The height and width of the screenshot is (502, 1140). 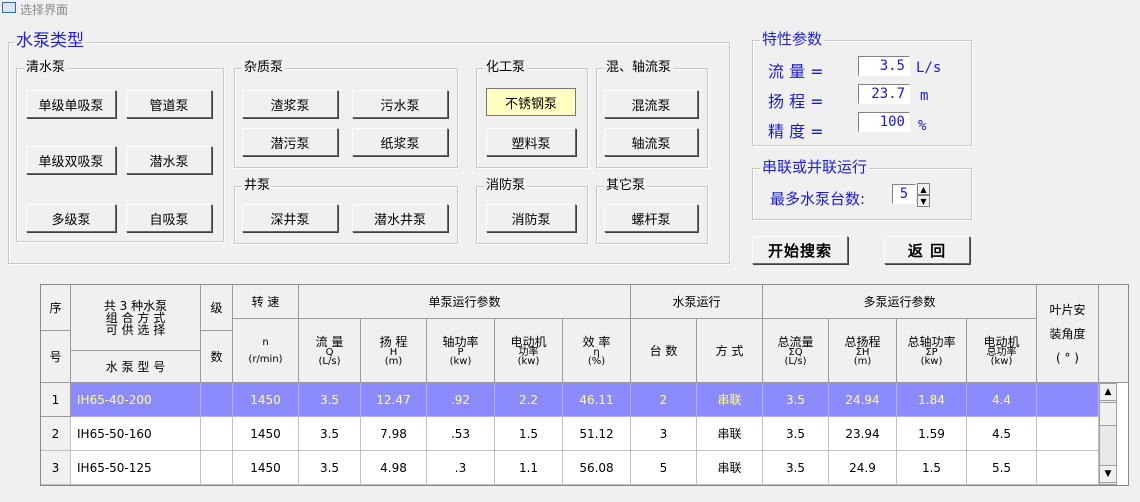 What do you see at coordinates (651, 218) in the screenshot?
I see `screw-pump-button: 螺杆泵` at bounding box center [651, 218].